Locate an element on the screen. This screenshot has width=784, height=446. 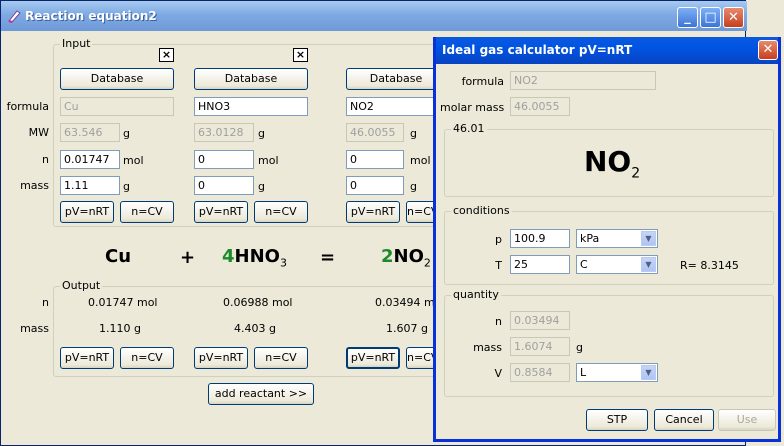
dialog-formula-field: NO2 is located at coordinates (583, 80).